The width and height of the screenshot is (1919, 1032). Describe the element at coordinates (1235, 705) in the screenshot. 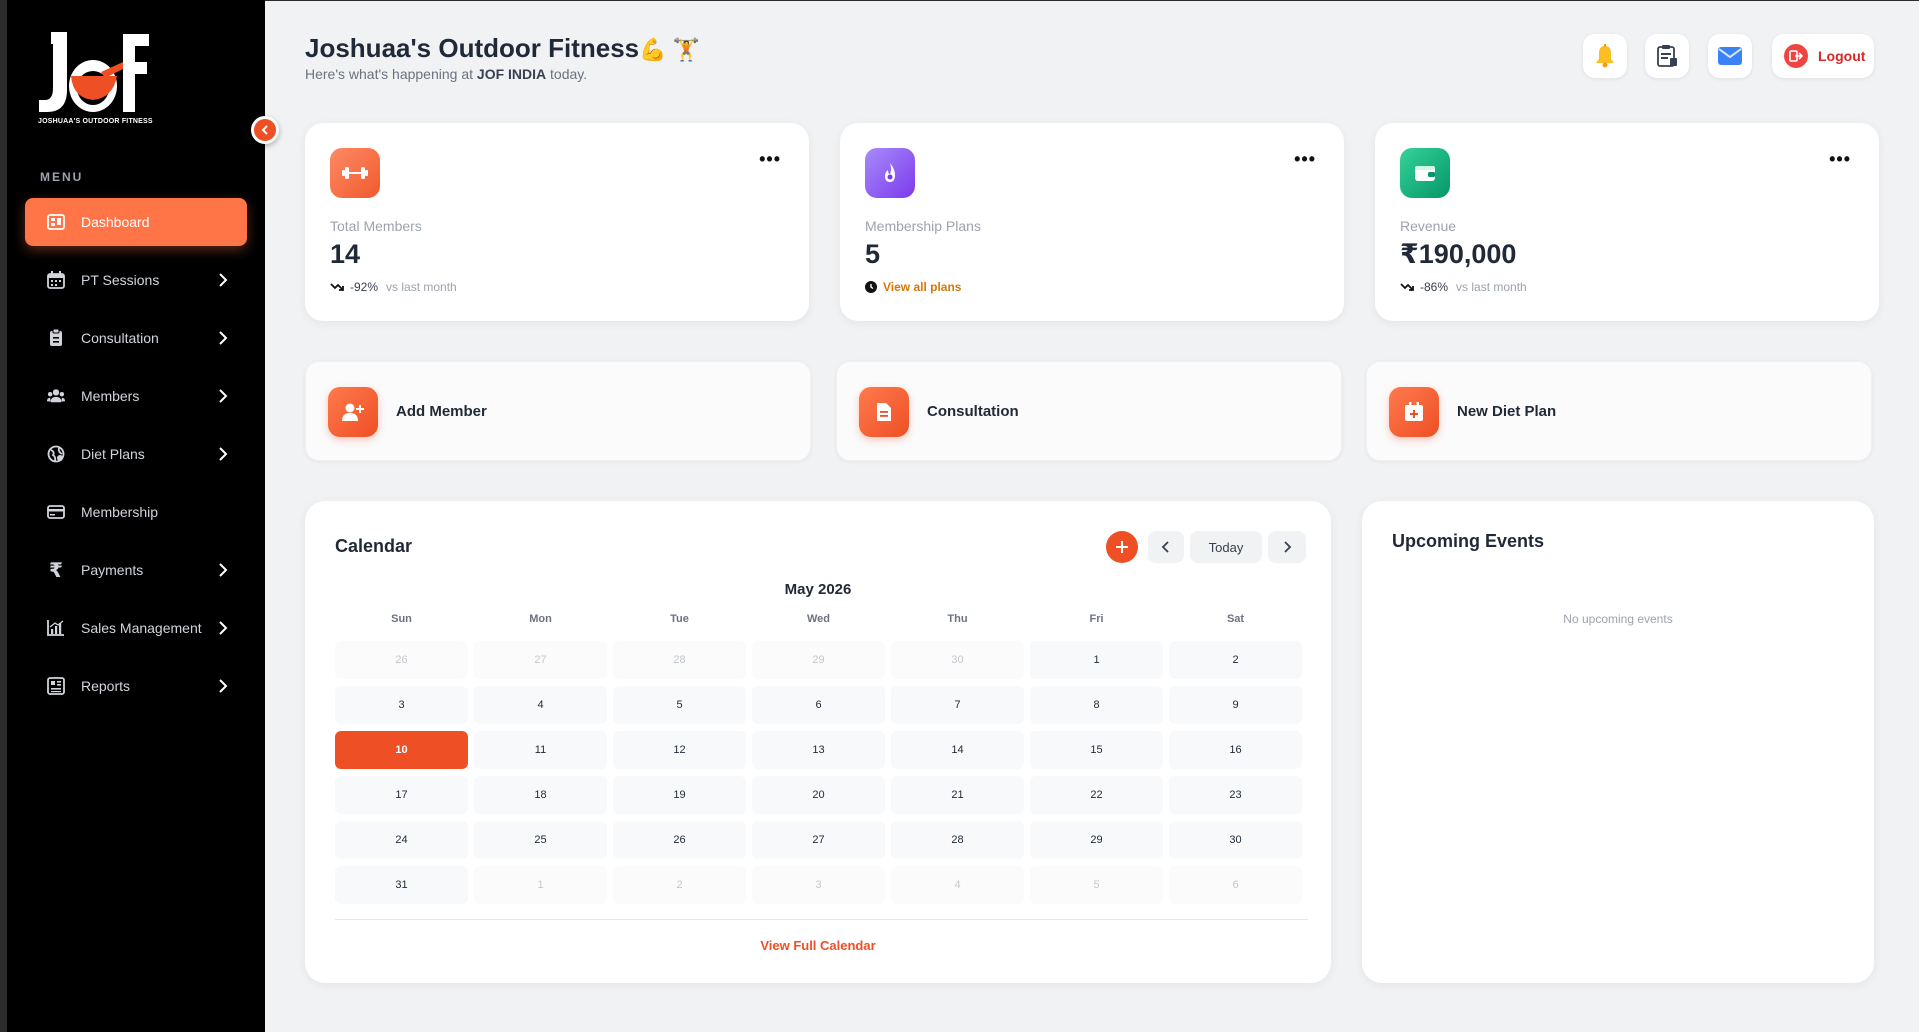

I see `calendar-day: 9` at that location.